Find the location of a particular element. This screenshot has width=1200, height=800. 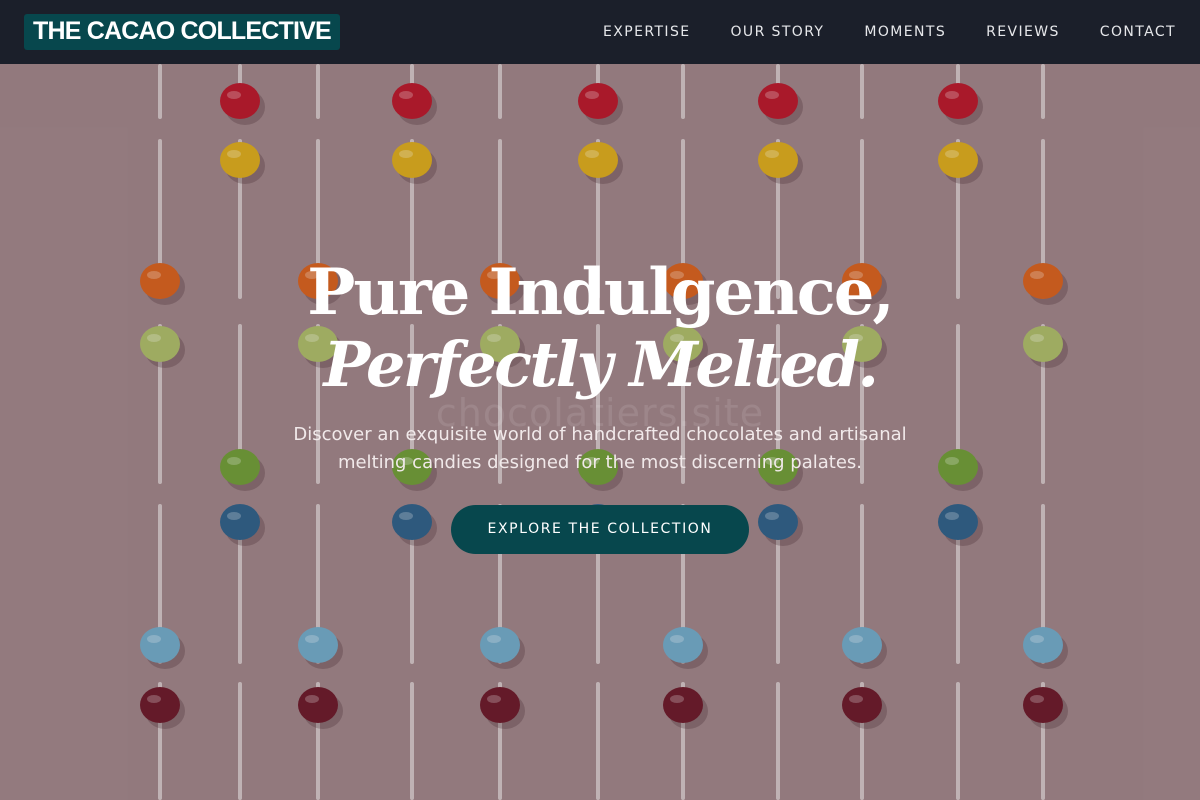

nav-link-contact: CONTACT is located at coordinates (1138, 32).